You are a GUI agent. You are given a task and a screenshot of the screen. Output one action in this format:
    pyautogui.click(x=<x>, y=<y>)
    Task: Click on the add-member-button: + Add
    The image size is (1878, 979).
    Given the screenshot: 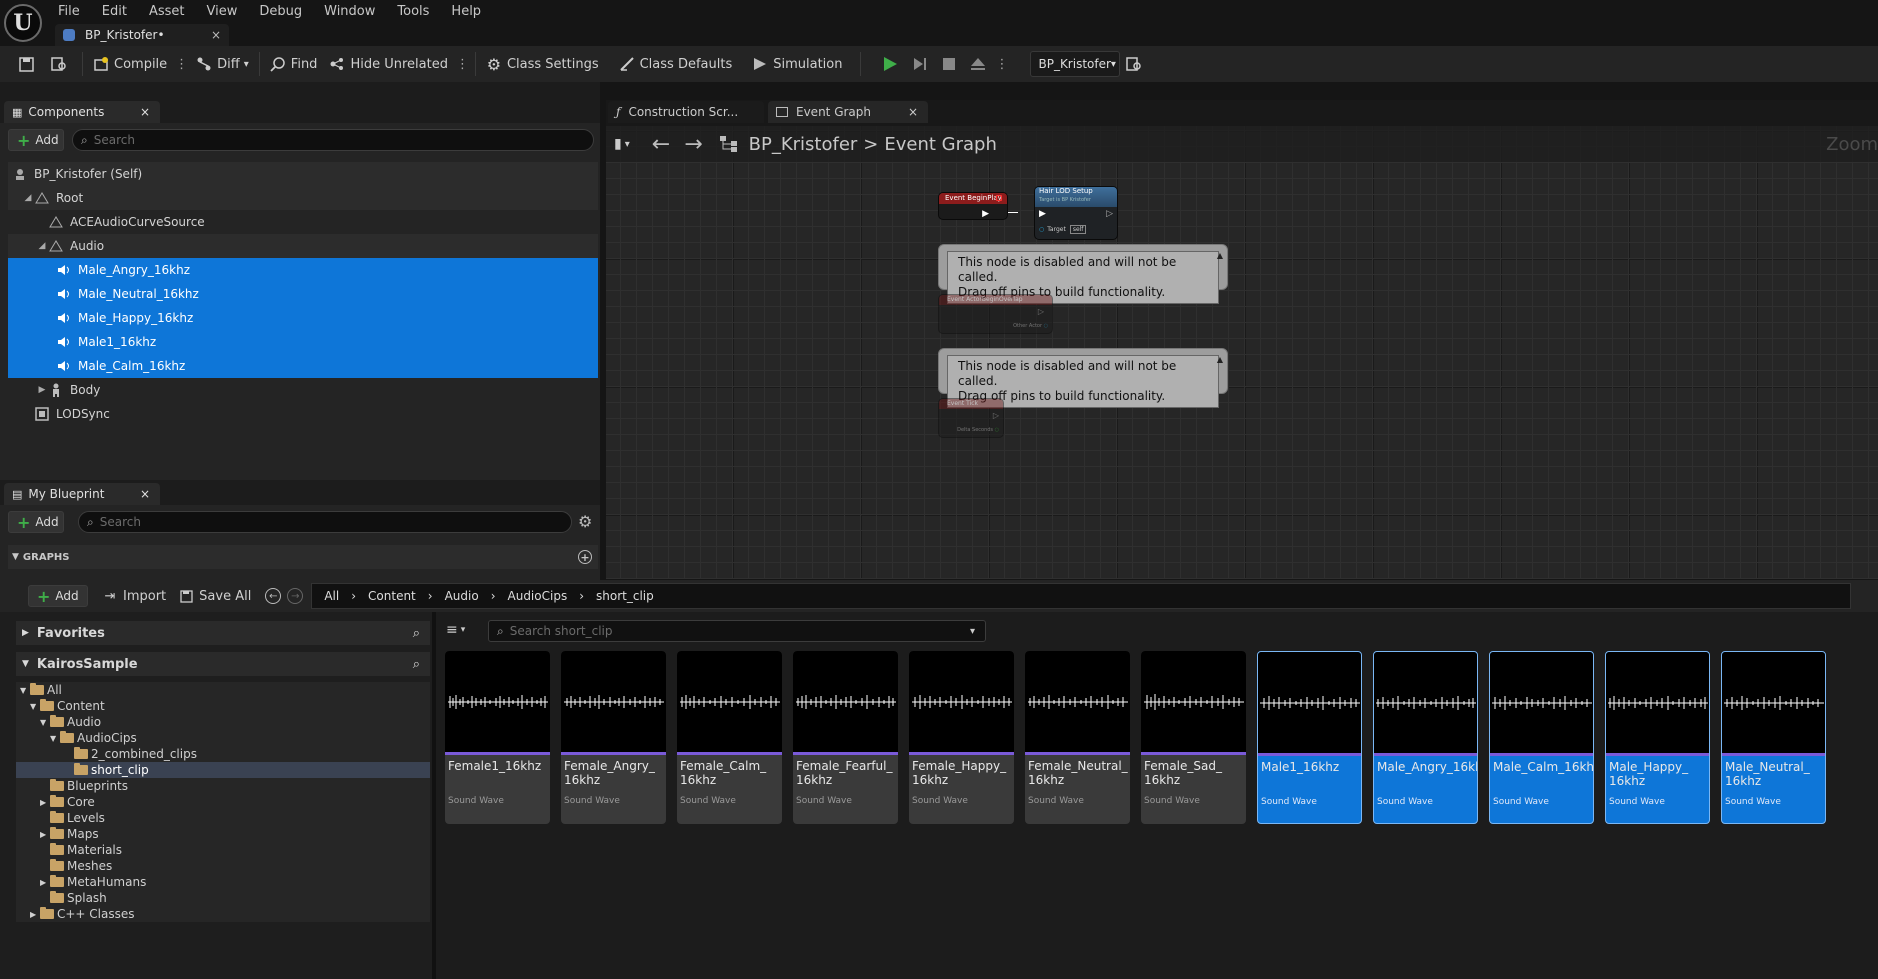 What is the action you would take?
    pyautogui.click(x=36, y=522)
    